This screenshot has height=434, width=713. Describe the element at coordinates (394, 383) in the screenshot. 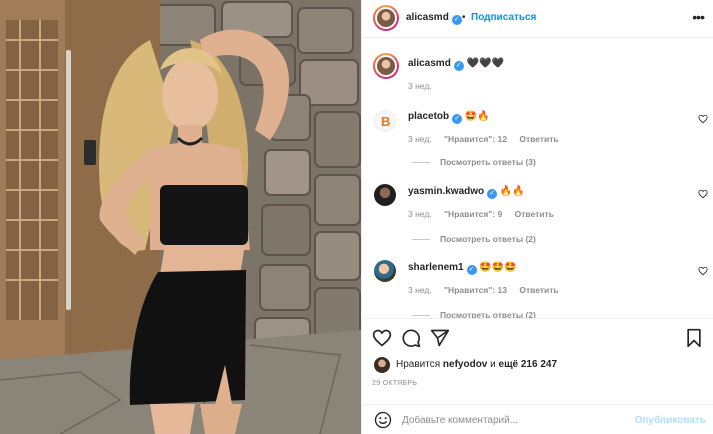

I see `post-date: 29 ОКТЯБРЬ` at that location.